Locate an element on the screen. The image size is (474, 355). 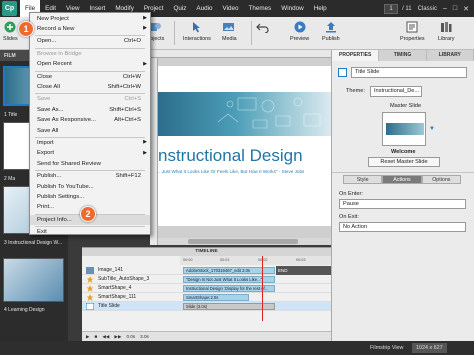
timeline-controls: ▶ ■ ◀◀ ▶▶ 0.0s 3.0s is located at coordinates (206, 336).